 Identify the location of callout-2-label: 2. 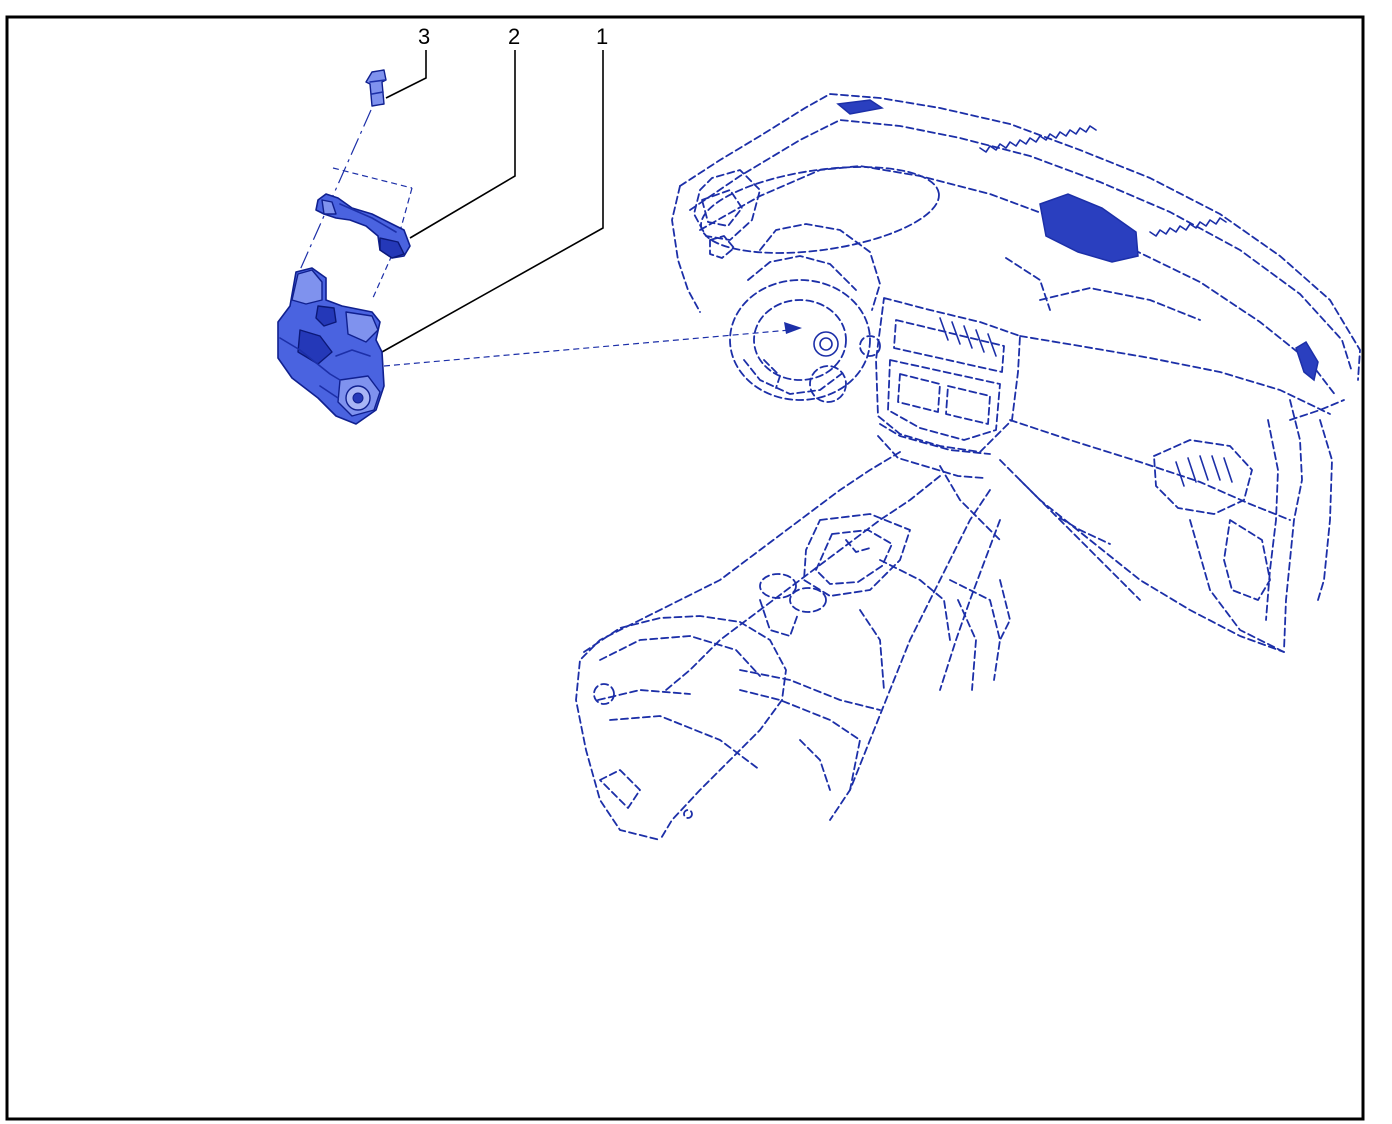
(514, 36).